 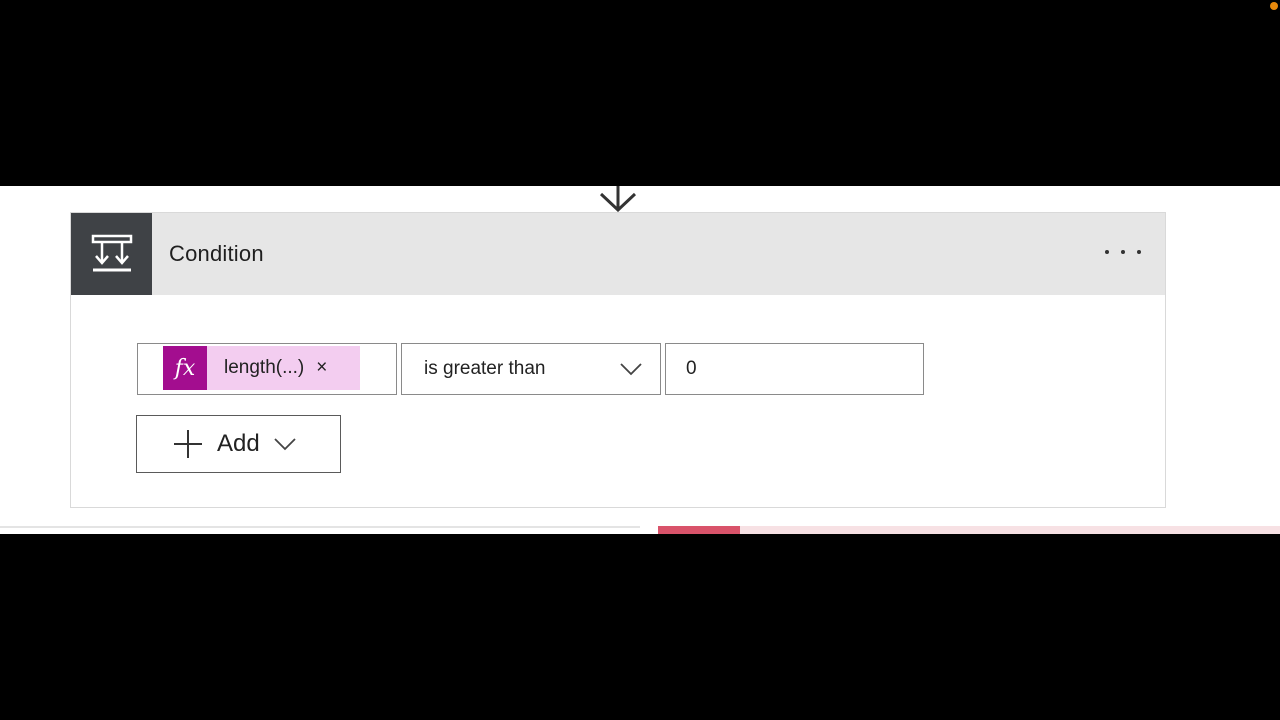 I want to click on expression-token: fx length(...) ×, so click(x=261, y=368).